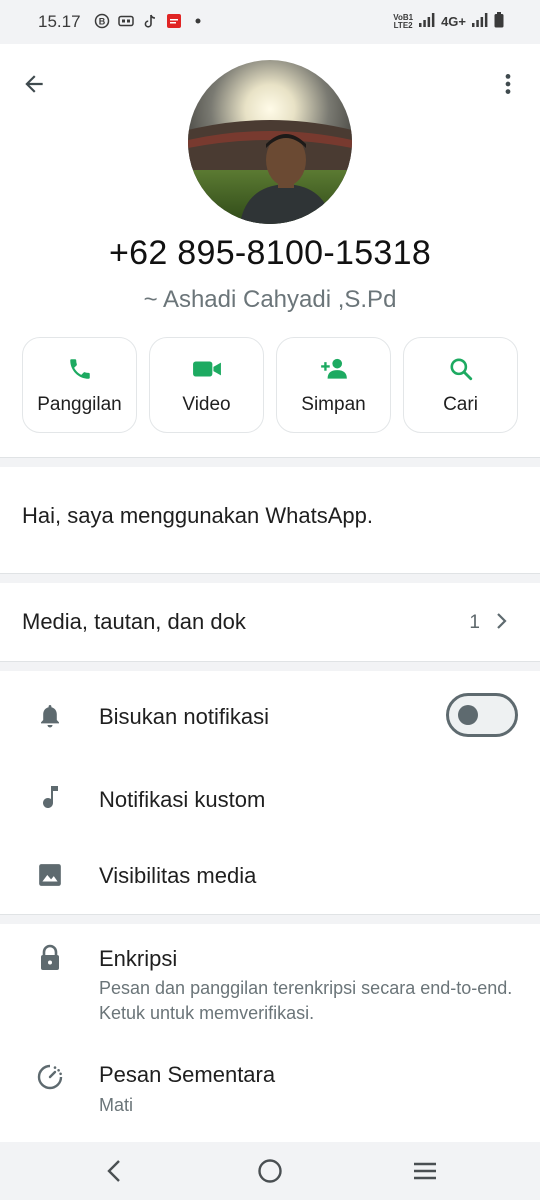 This screenshot has width=540, height=1200. What do you see at coordinates (334, 369) in the screenshot?
I see `add-contact-icon` at bounding box center [334, 369].